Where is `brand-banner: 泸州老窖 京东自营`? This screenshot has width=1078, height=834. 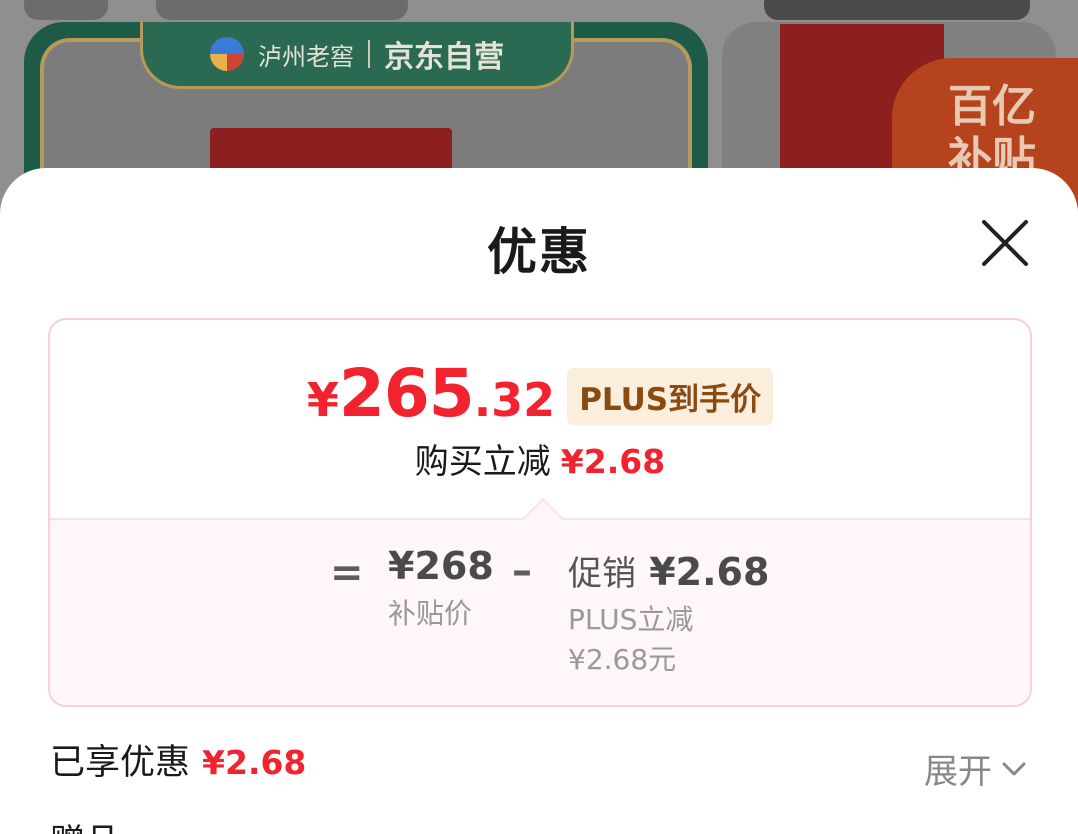
brand-banner: 泸州老窖 京东自营 is located at coordinates (357, 55).